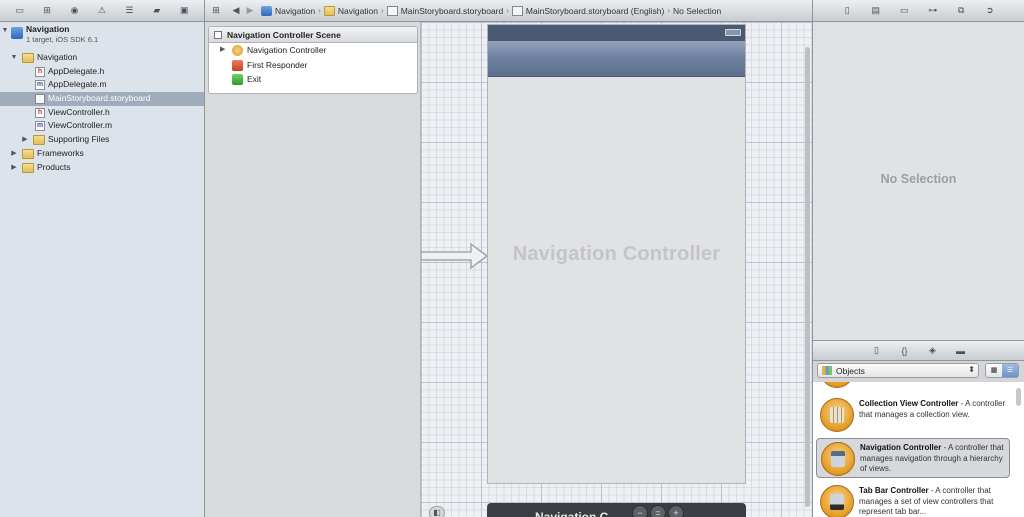 The height and width of the screenshot is (517, 1024). I want to click on project-subtitle: 1 target, iOS SDK 6.1, so click(62, 39).